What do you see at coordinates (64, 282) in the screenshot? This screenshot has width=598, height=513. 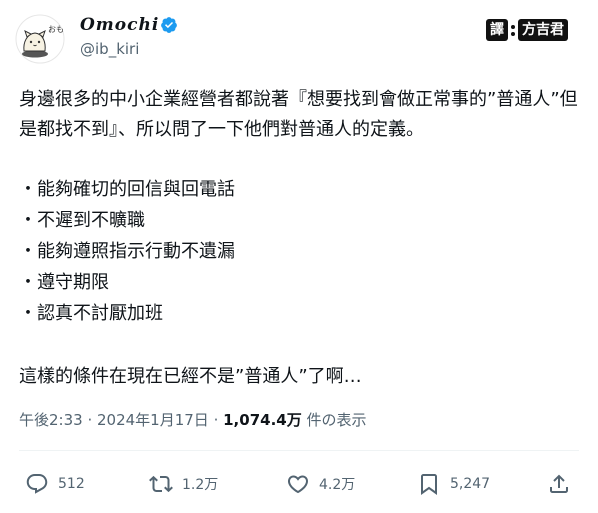 I see `bullet-item: ・遵守期限` at bounding box center [64, 282].